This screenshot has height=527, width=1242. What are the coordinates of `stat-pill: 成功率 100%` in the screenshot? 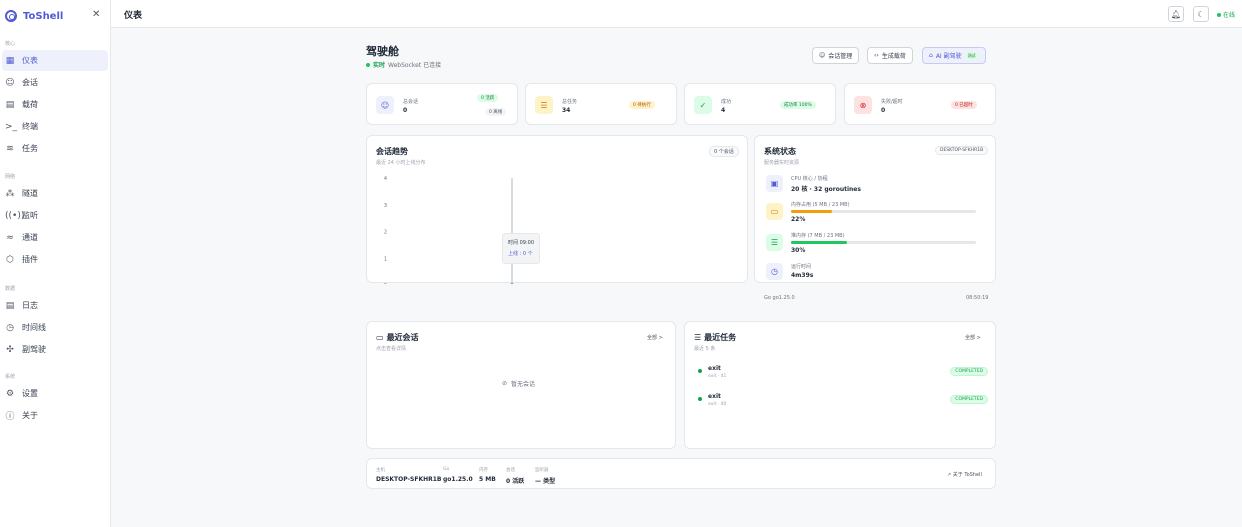 It's located at (798, 105).